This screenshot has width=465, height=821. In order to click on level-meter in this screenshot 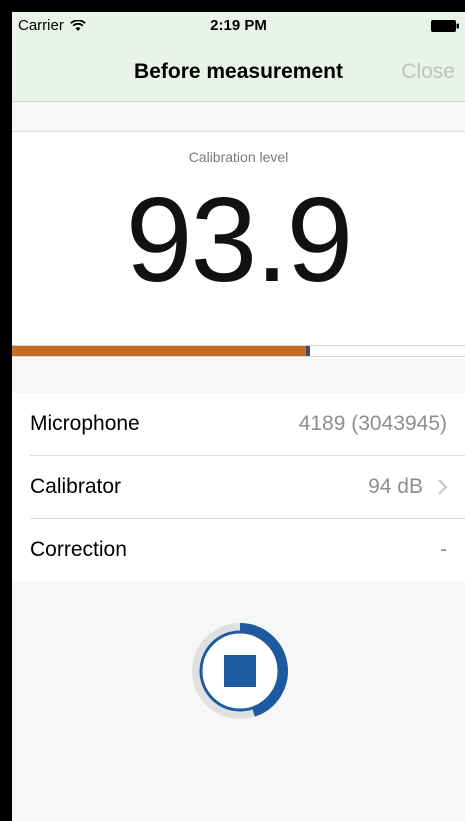, I will do `click(238, 351)`.